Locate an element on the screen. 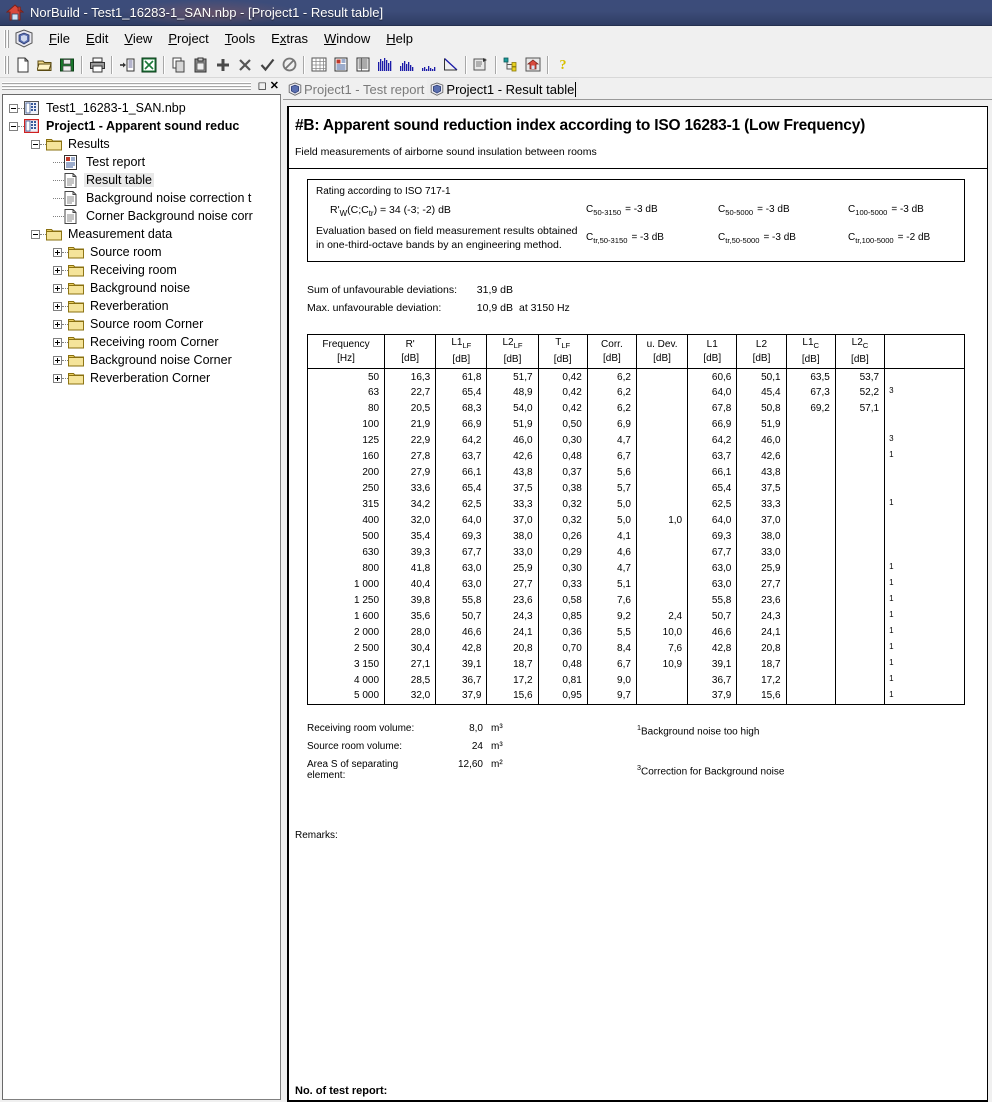 Image resolution: width=992 pixels, height=1102 pixels. tree-node-reverberation-corner: Reverberation Corner is located at coordinates (141, 378).